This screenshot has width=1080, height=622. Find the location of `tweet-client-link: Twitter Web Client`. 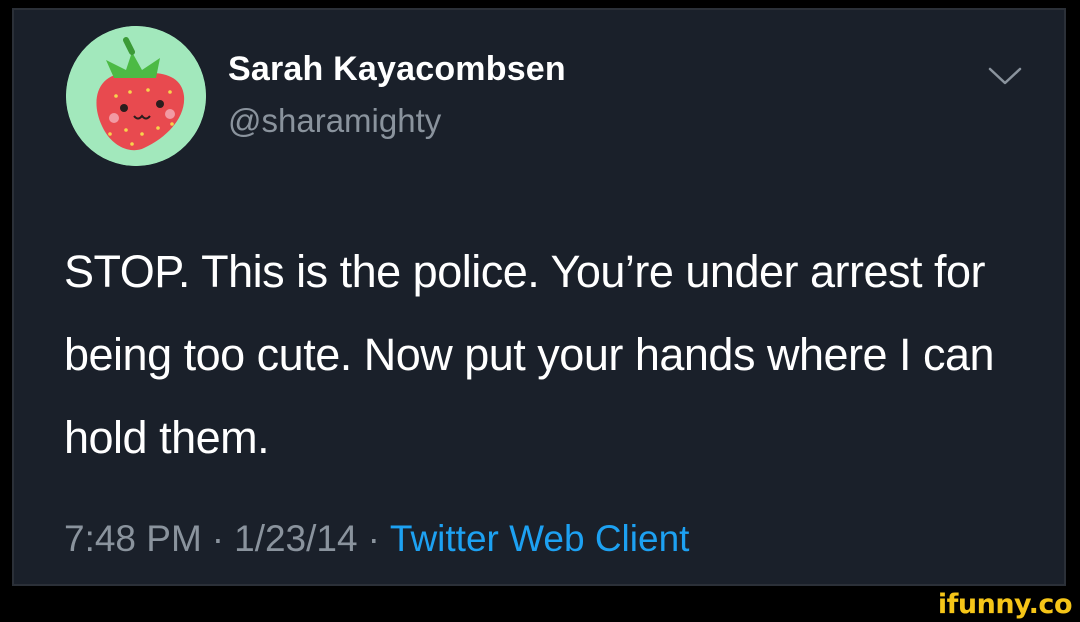

tweet-client-link: Twitter Web Client is located at coordinates (540, 538).